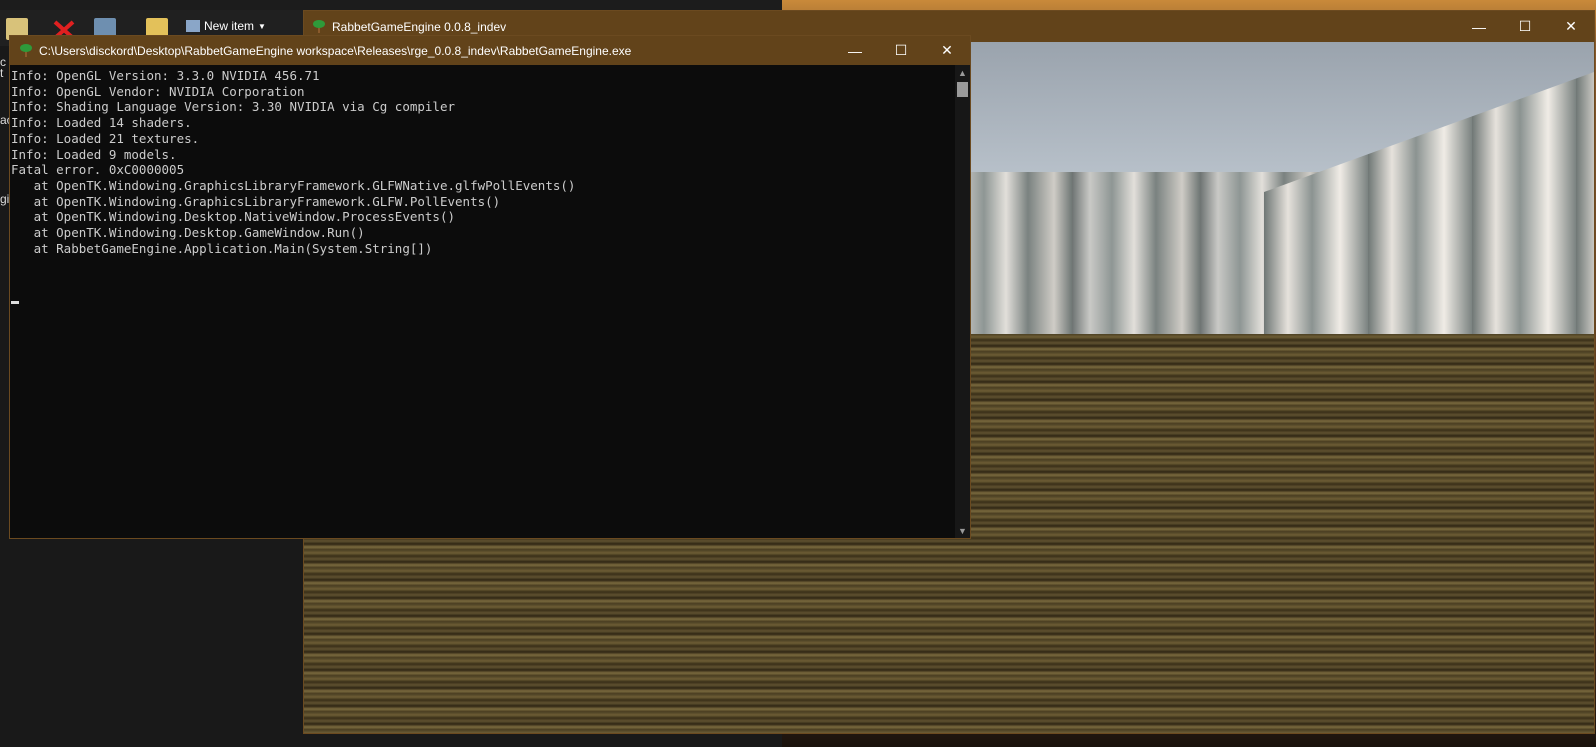 This screenshot has width=1596, height=747. I want to click on new-item-button: New item ▼, so click(226, 26).